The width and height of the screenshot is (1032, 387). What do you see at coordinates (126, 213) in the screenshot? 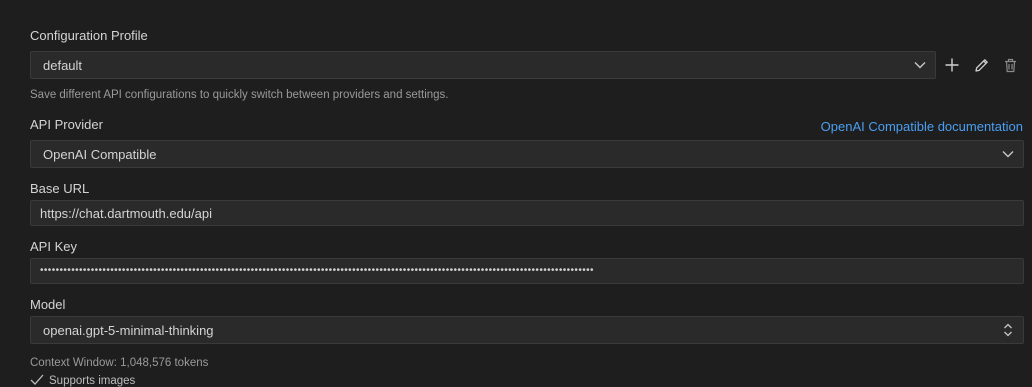
I see `base-url-value: https://chat.dartmouth.edu/api` at bounding box center [126, 213].